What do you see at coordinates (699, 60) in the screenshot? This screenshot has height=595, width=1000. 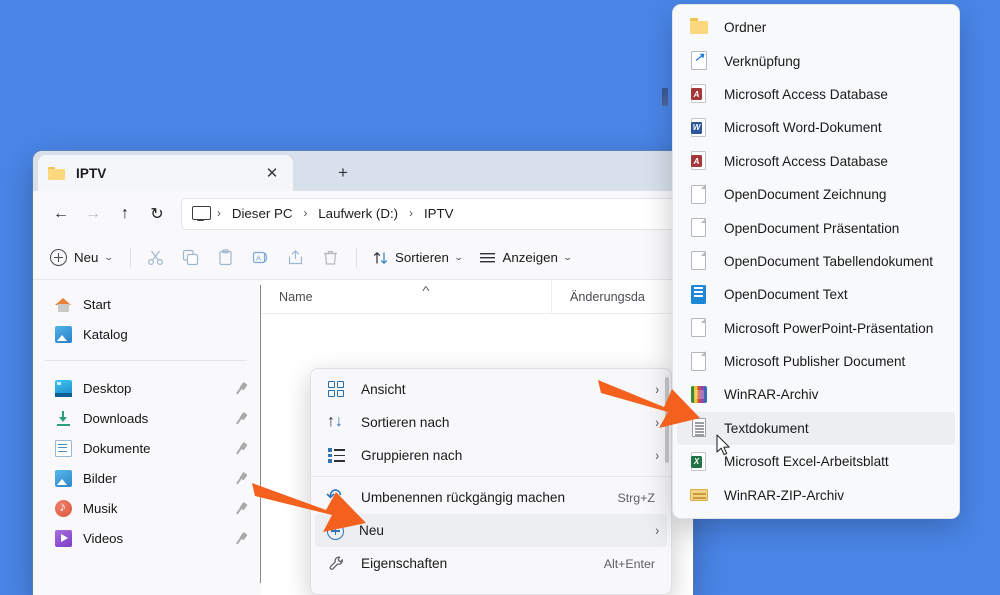 I see `shortcut-icon` at bounding box center [699, 60].